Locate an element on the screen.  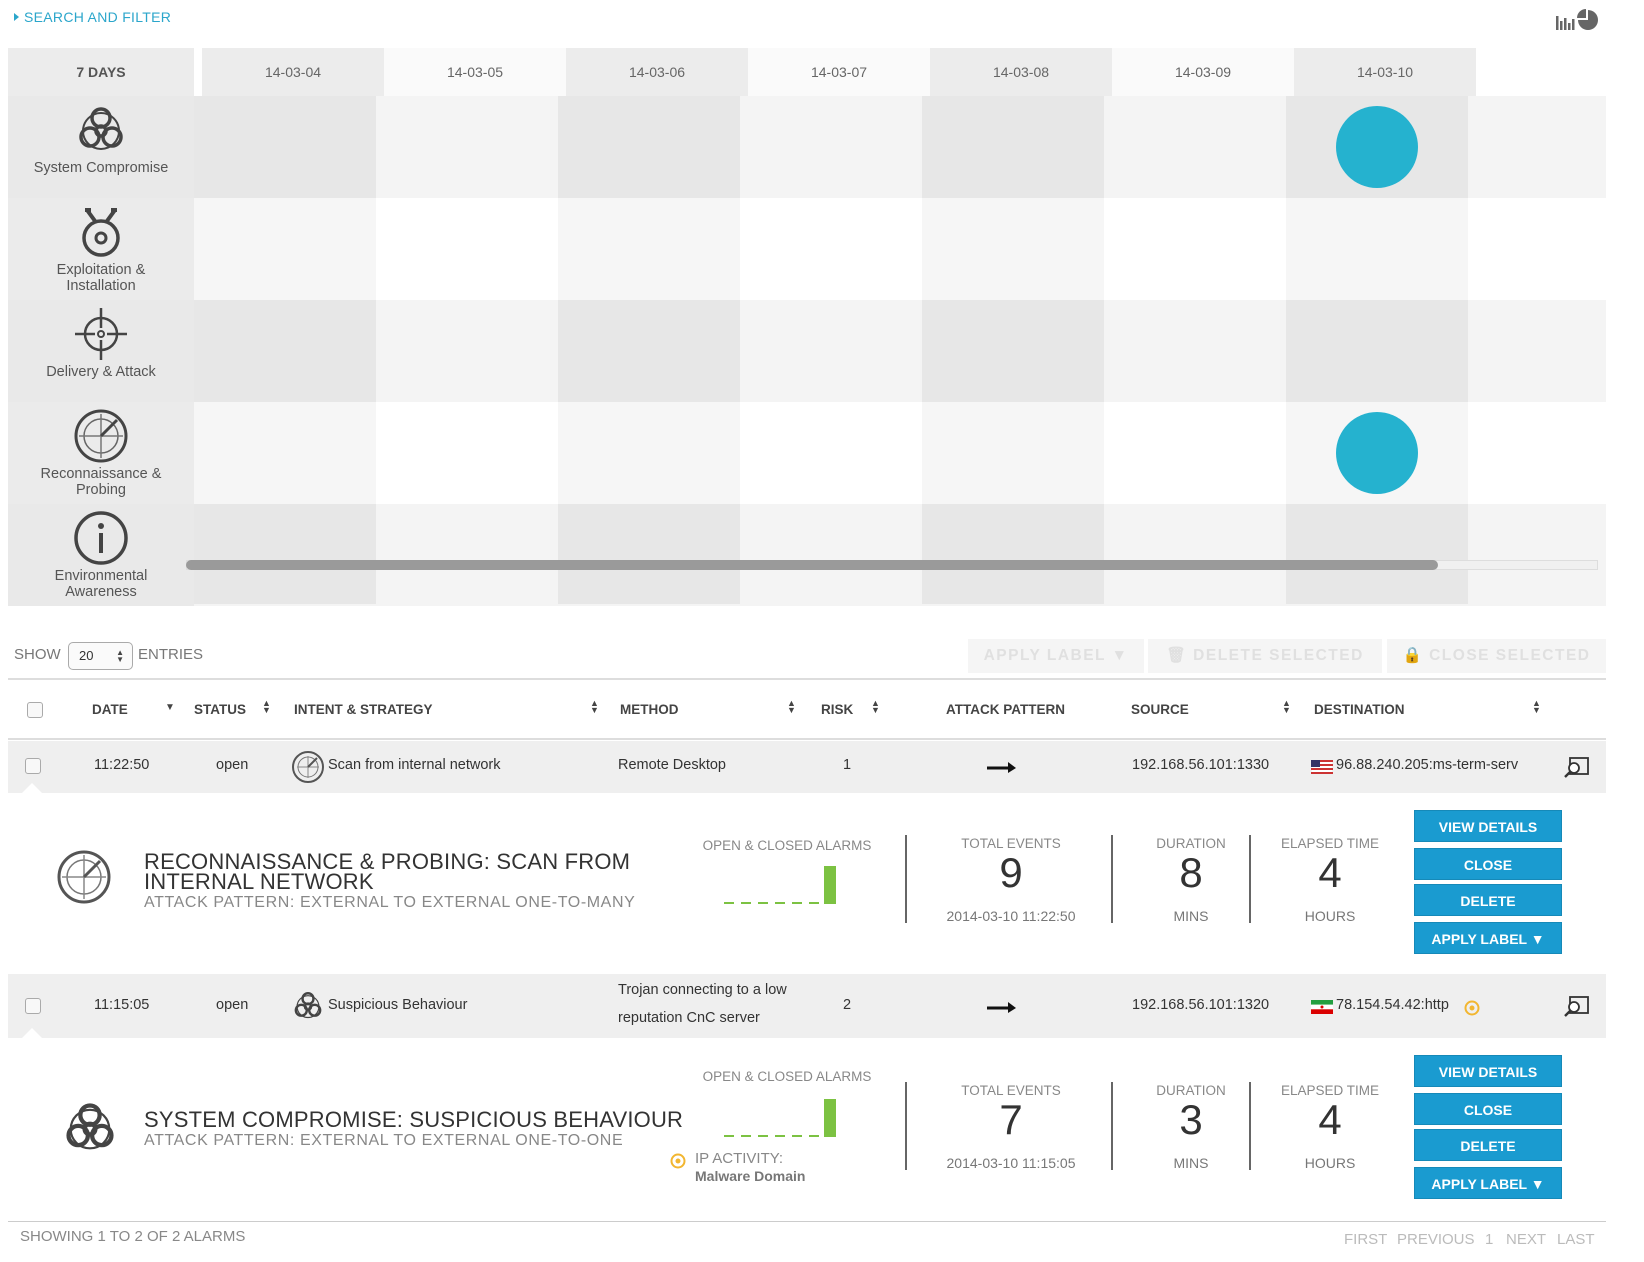
alarm-intent: Scan from internal network is located at coordinates (414, 765).